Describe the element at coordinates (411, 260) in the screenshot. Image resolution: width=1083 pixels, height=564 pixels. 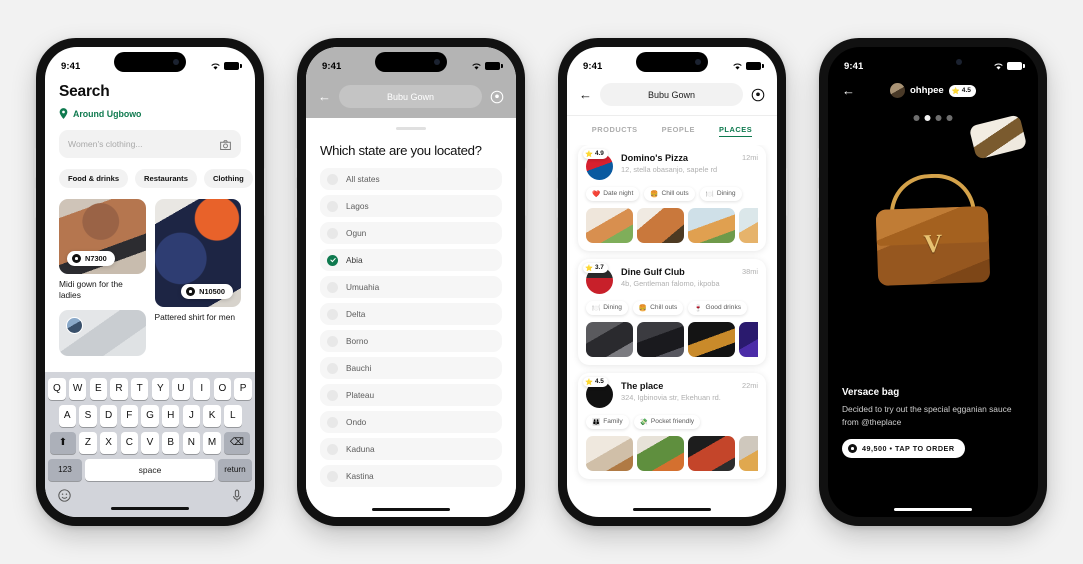
I see `state-option-abia: Abia` at that location.